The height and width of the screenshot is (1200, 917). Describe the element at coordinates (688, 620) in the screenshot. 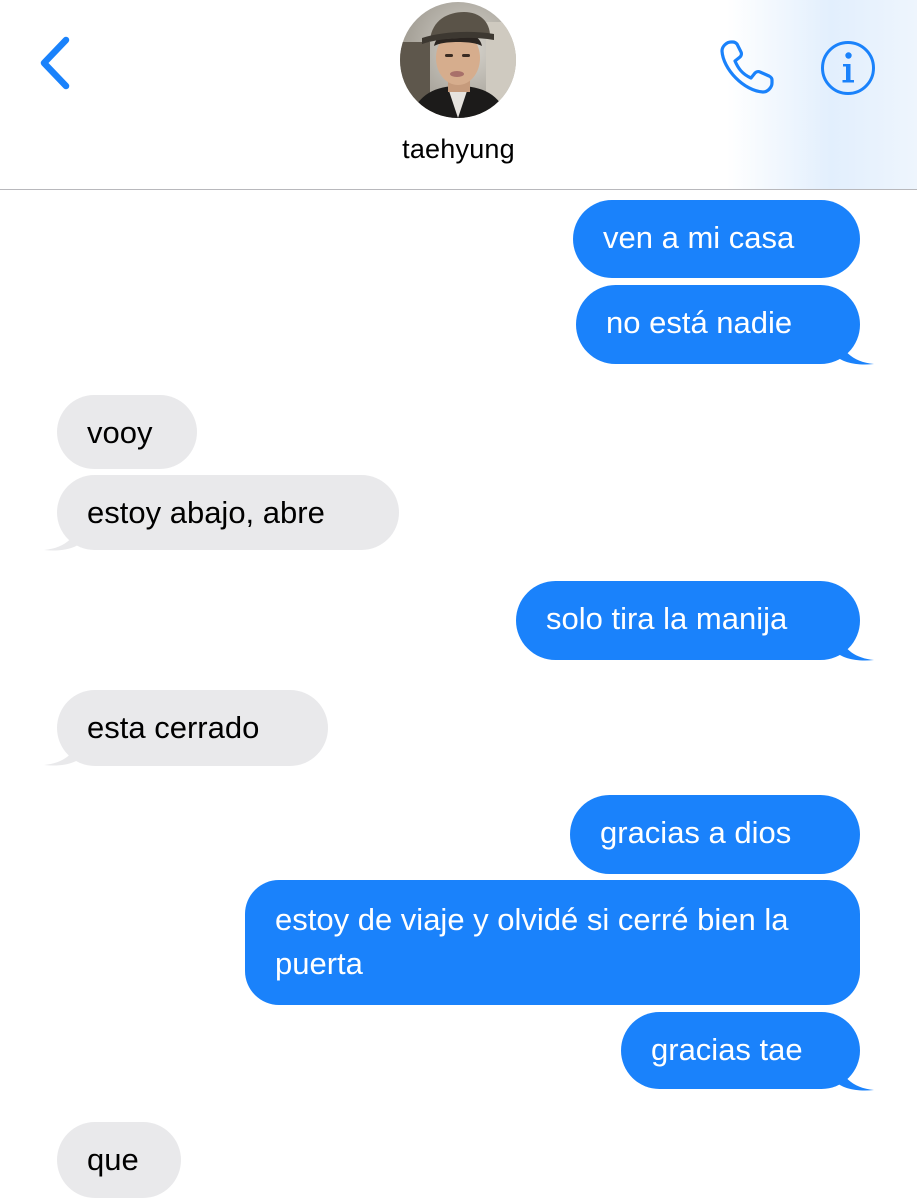

I see `message-bubble-sent: solo tira la manija` at that location.